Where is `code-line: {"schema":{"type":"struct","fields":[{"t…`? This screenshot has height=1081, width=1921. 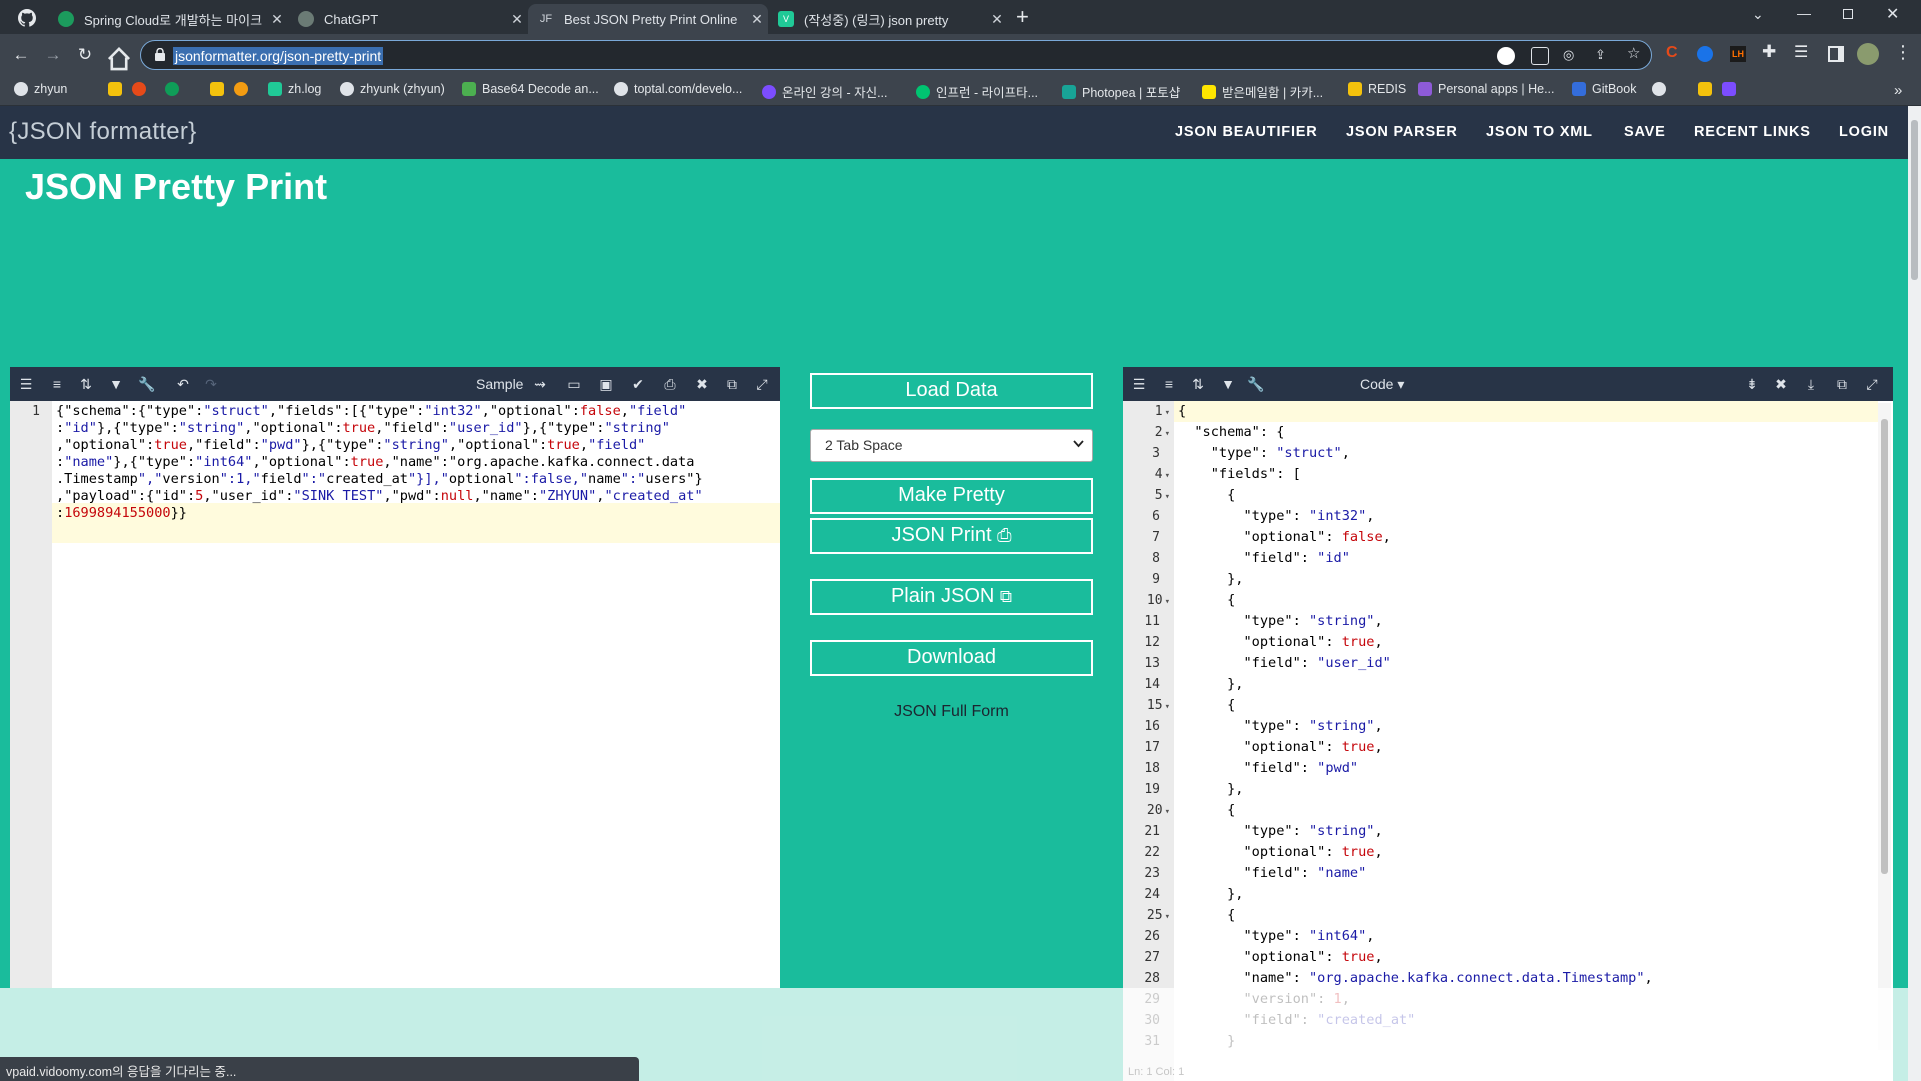
code-line: {"schema":{"type":"struct","fields":[{"t… is located at coordinates (379, 411).